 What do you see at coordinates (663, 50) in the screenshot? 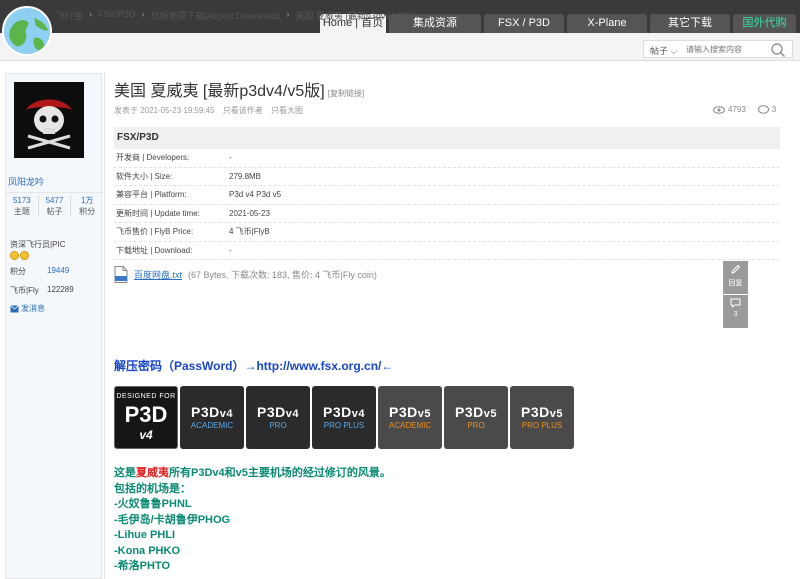
I see `search-type-select: 帖子 ⌵` at bounding box center [663, 50].